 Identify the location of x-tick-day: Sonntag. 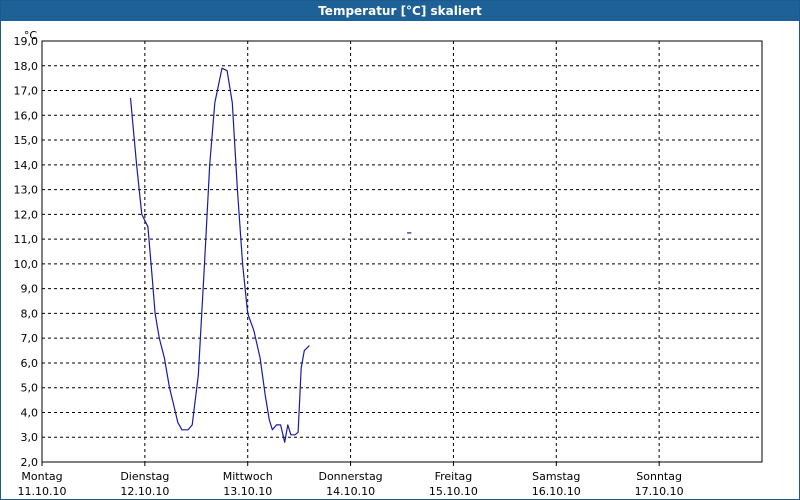
(659, 476).